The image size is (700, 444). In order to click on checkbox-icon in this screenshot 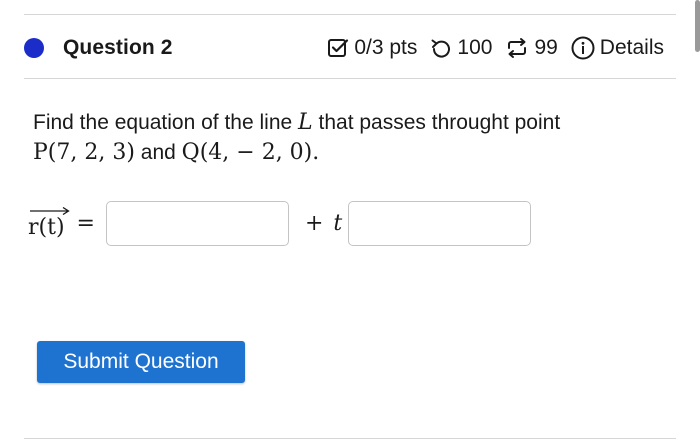, I will do `click(338, 48)`.